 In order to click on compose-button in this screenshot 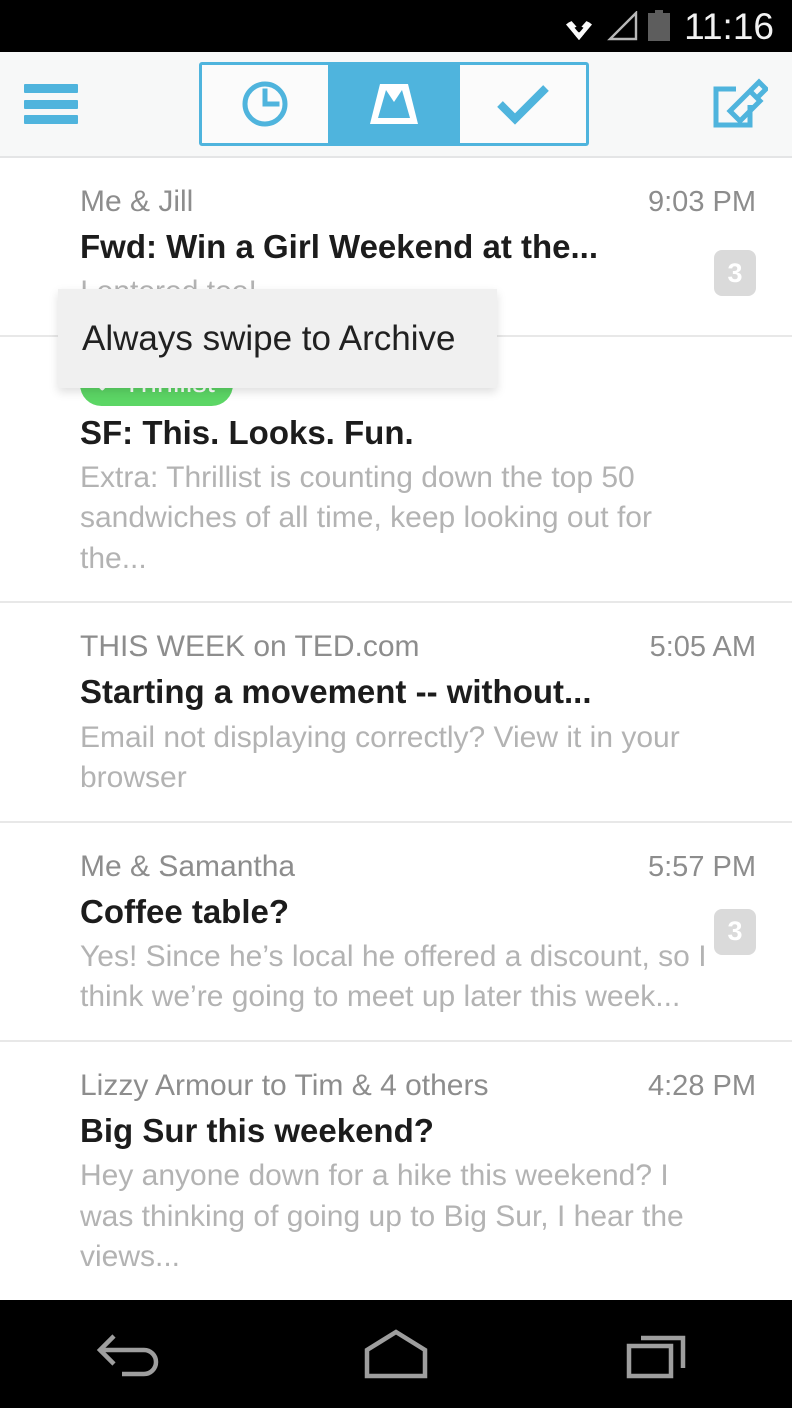, I will do `click(739, 104)`.